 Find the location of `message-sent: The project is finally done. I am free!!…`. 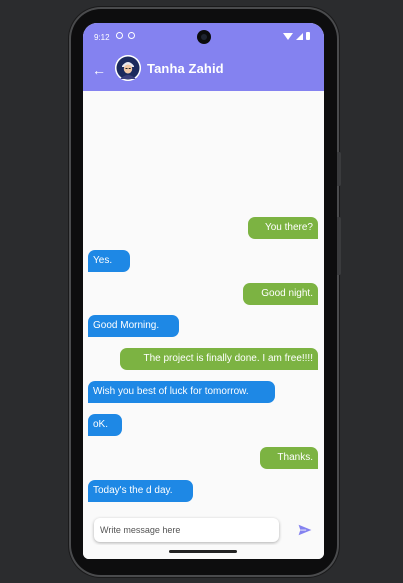

message-sent: The project is finally done. I am free!!… is located at coordinates (219, 359).